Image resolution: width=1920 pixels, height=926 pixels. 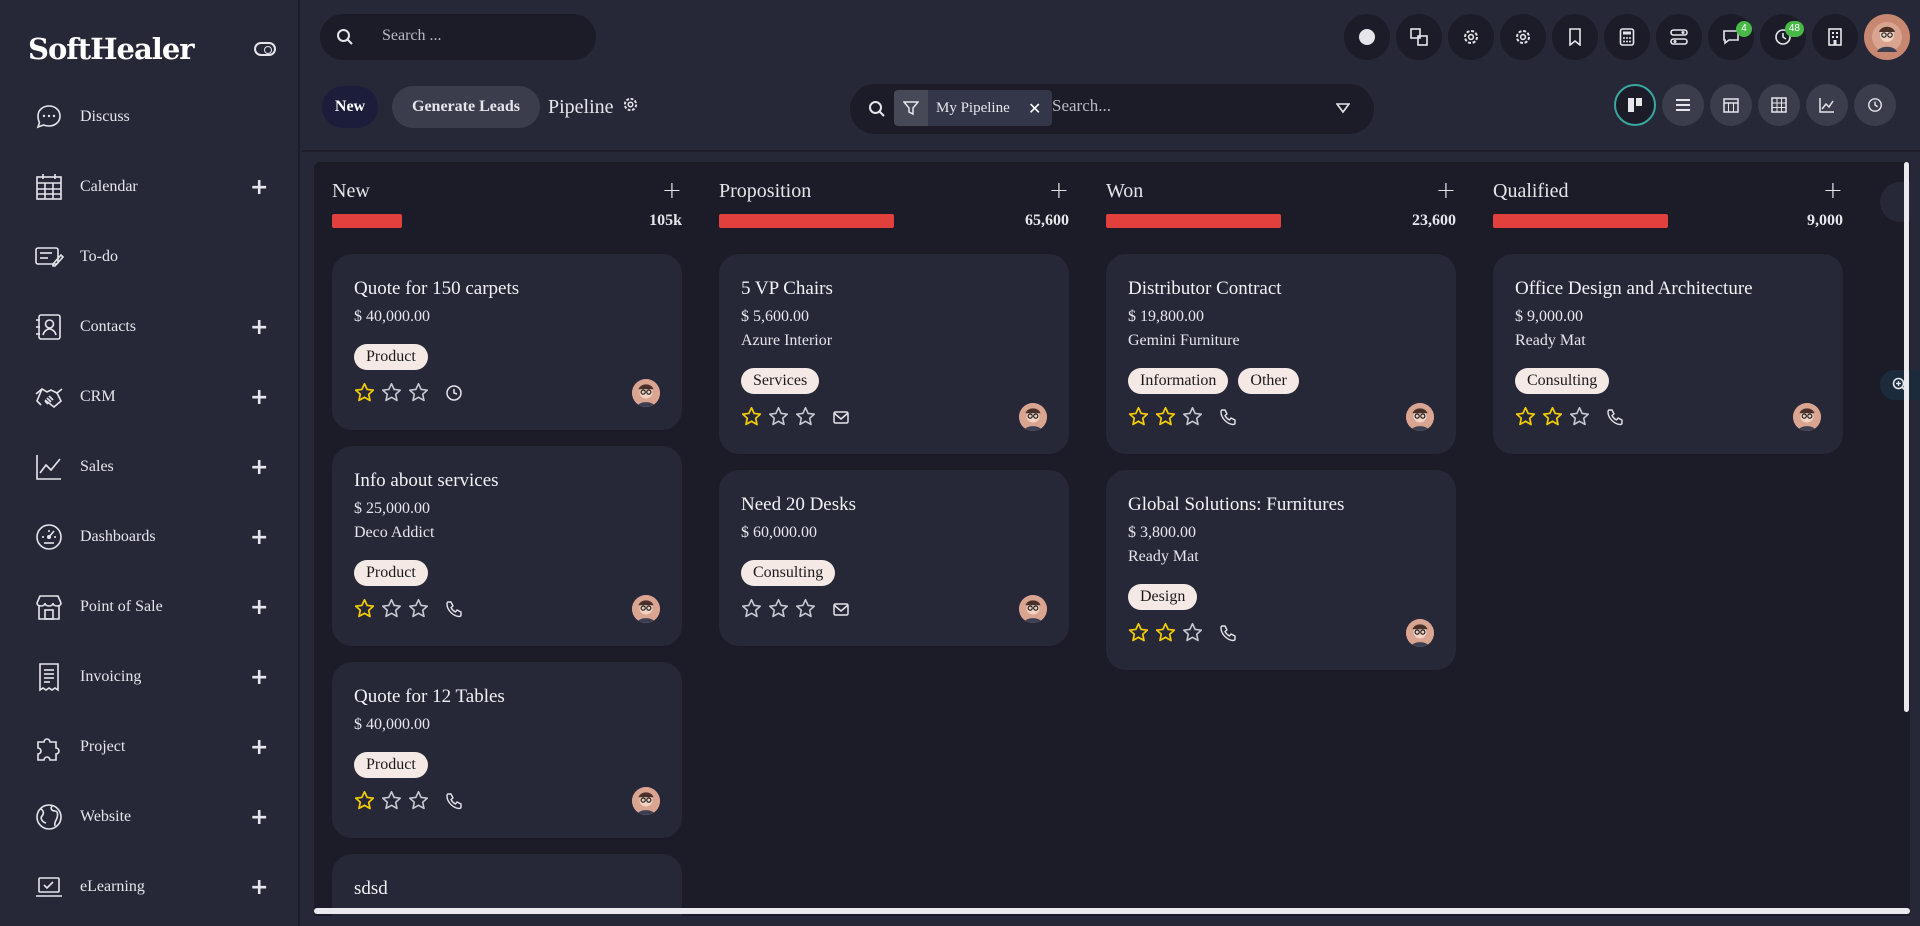 What do you see at coordinates (150, 397) in the screenshot?
I see `sidebar-item-crm: CRM +` at bounding box center [150, 397].